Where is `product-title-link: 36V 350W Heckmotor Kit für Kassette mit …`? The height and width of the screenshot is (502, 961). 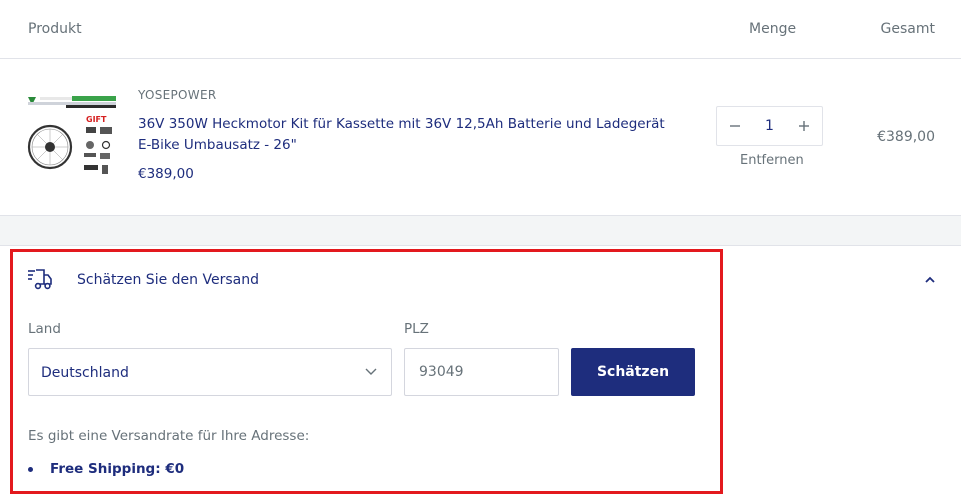 product-title-link: 36V 350W Heckmotor Kit für Kassette mit … is located at coordinates (408, 135).